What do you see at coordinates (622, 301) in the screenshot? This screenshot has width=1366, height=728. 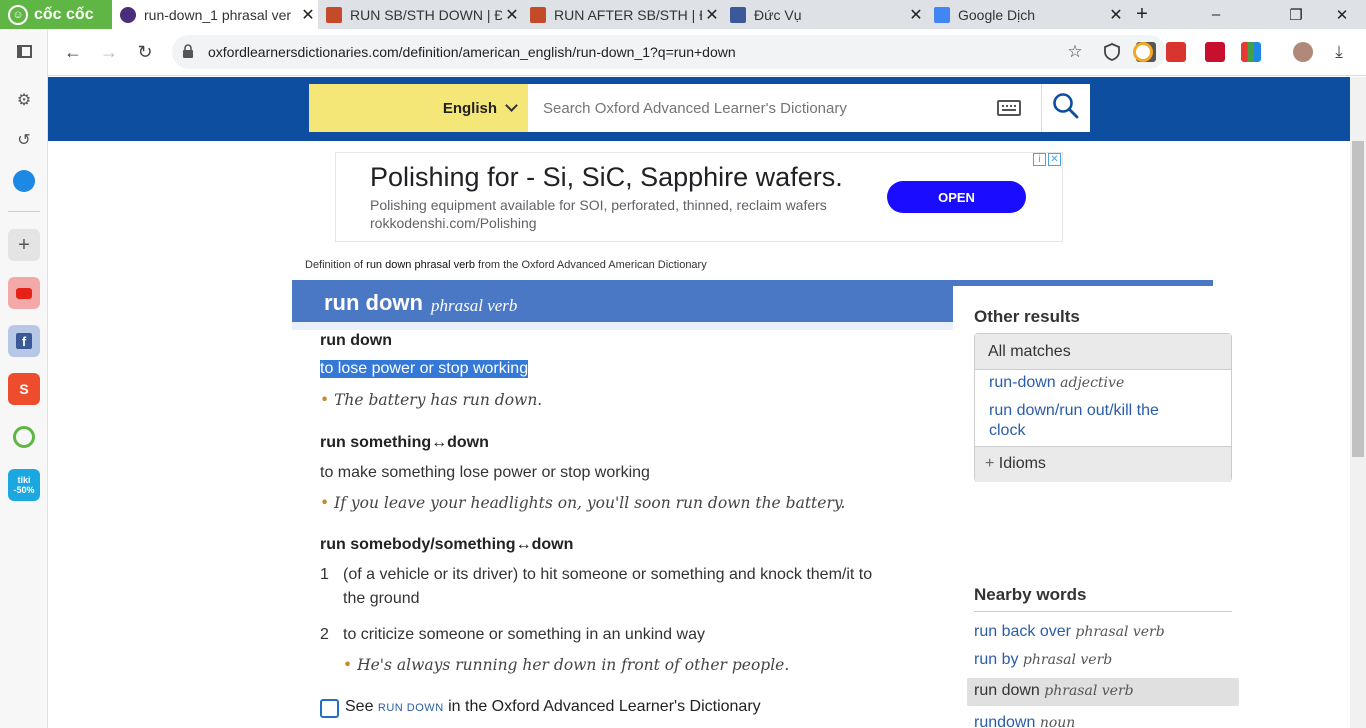 I see `entry-header: run down phrasal verb` at bounding box center [622, 301].